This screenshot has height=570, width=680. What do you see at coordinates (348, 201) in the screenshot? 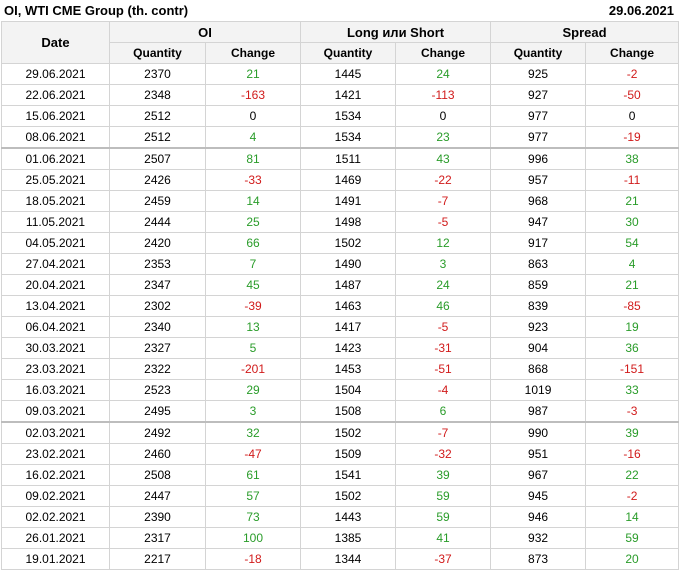
I see `cell-long-short-quantity: 1491` at bounding box center [348, 201].